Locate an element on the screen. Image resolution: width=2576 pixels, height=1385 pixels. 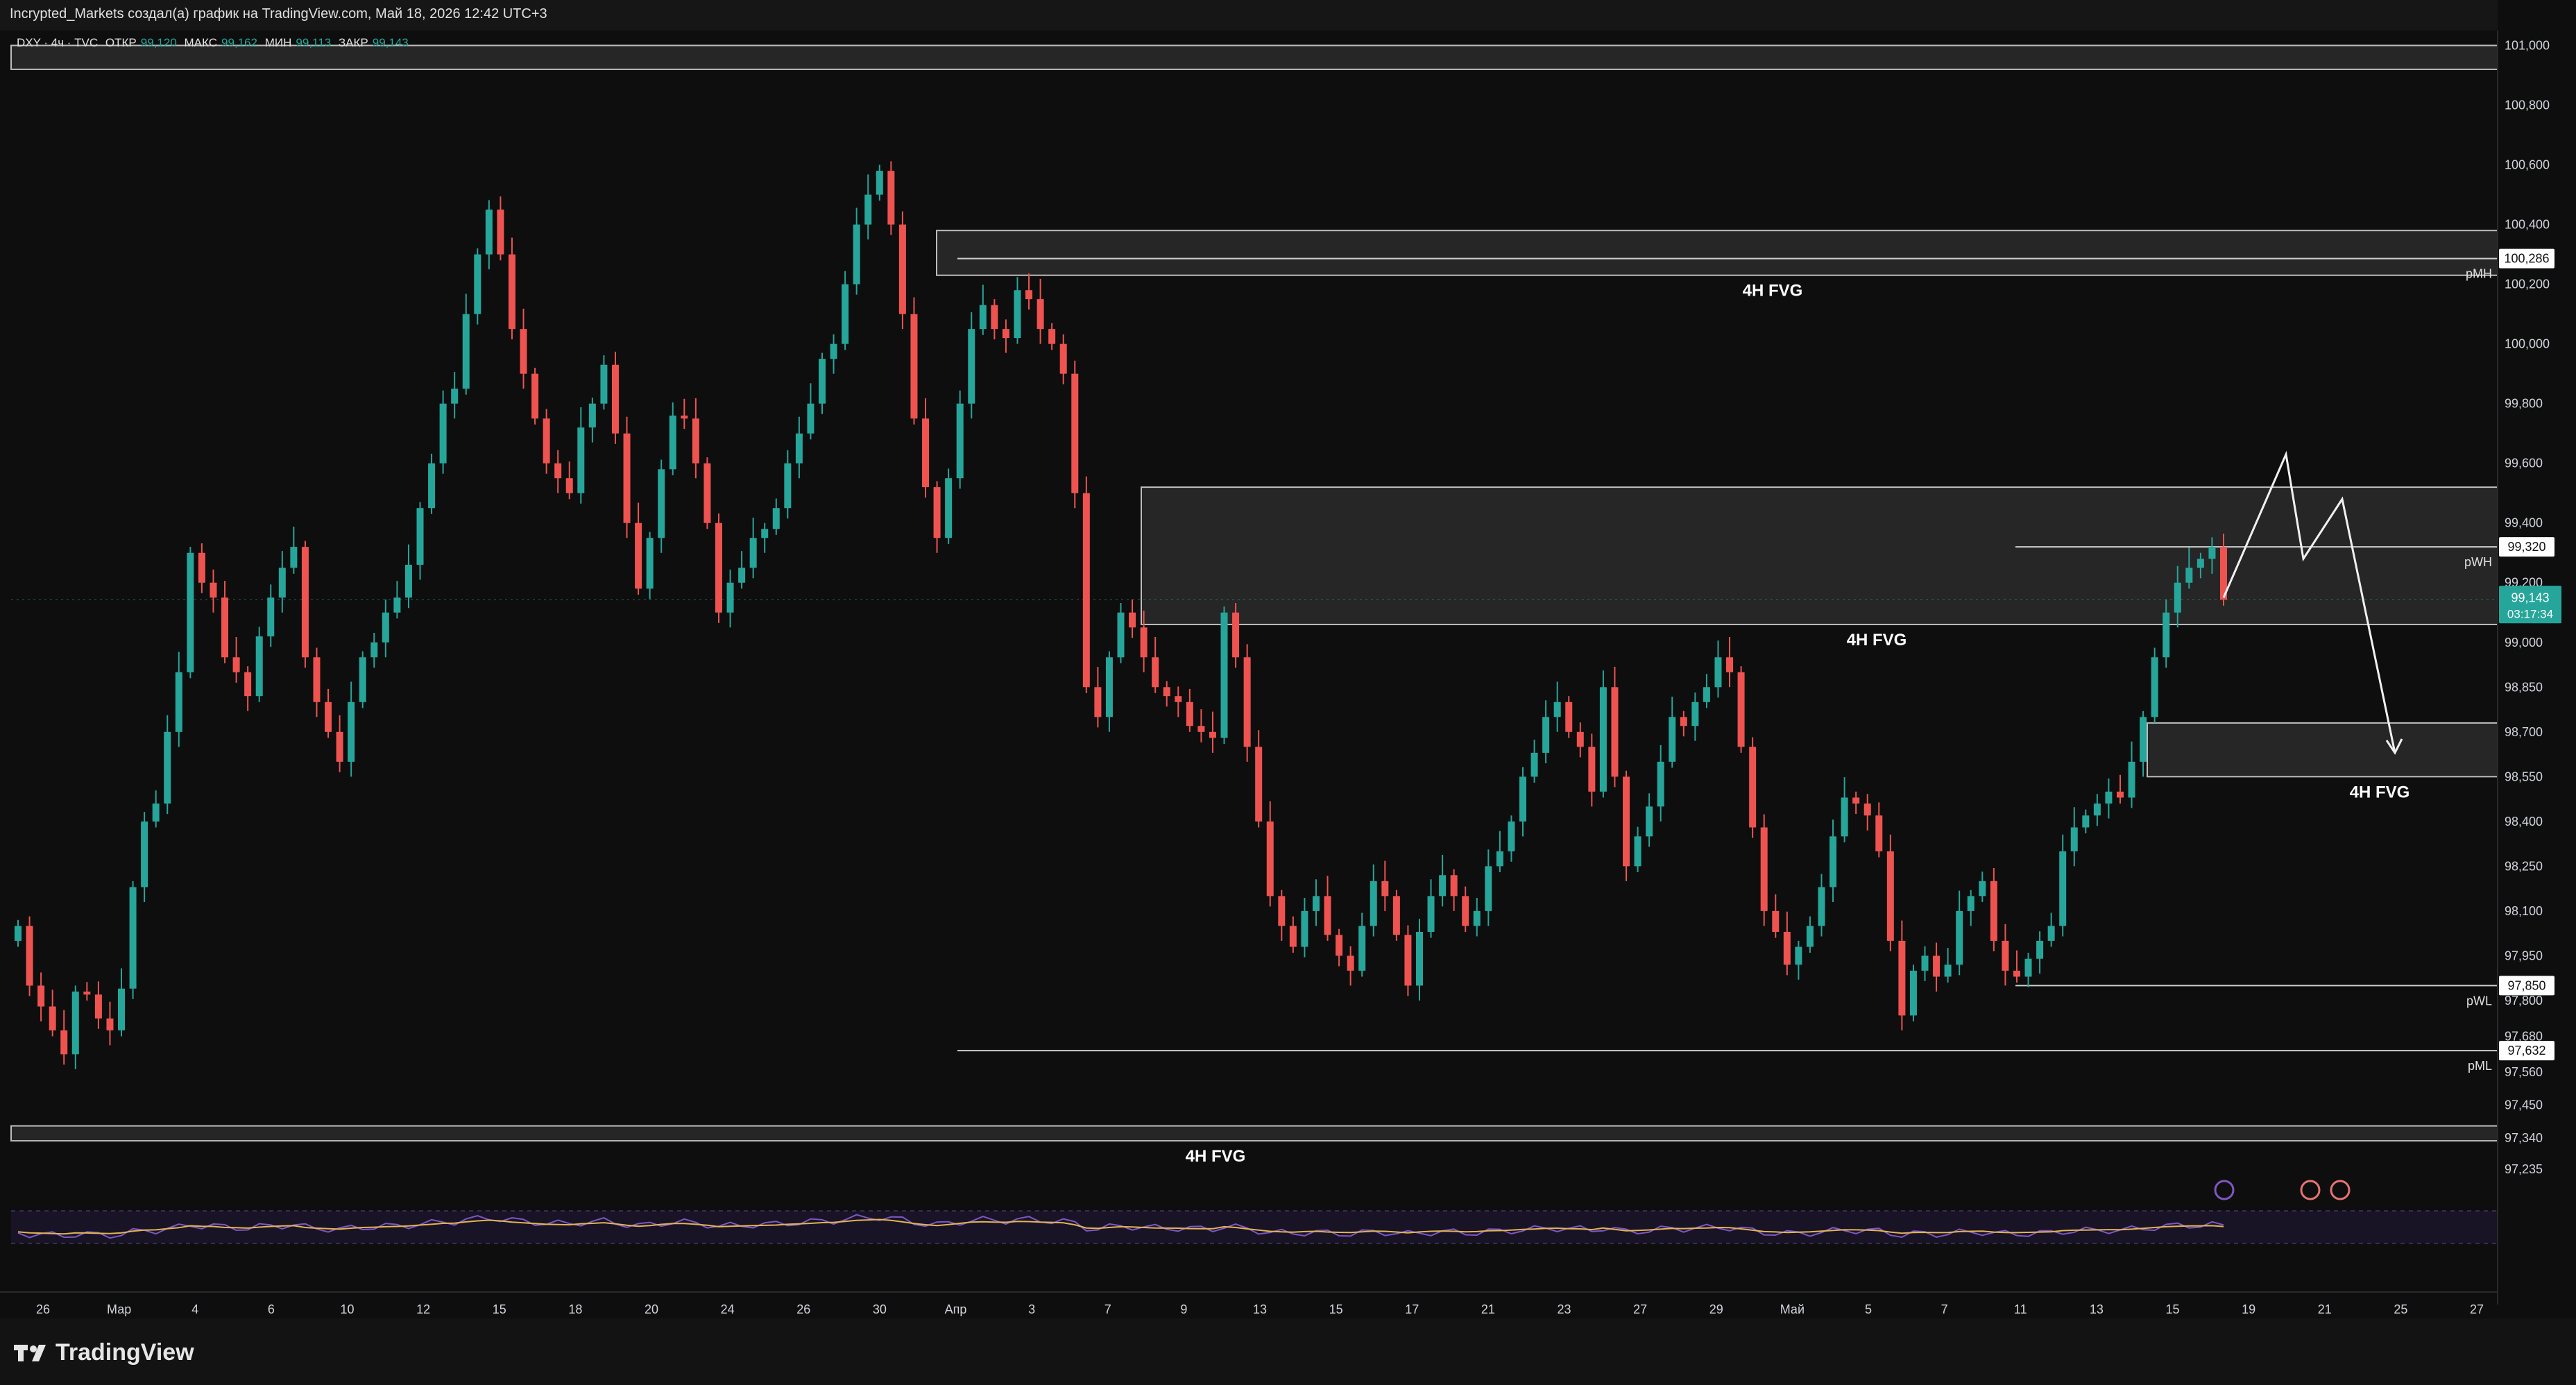
y-tick-label: 97,340 is located at coordinates (2524, 1138).